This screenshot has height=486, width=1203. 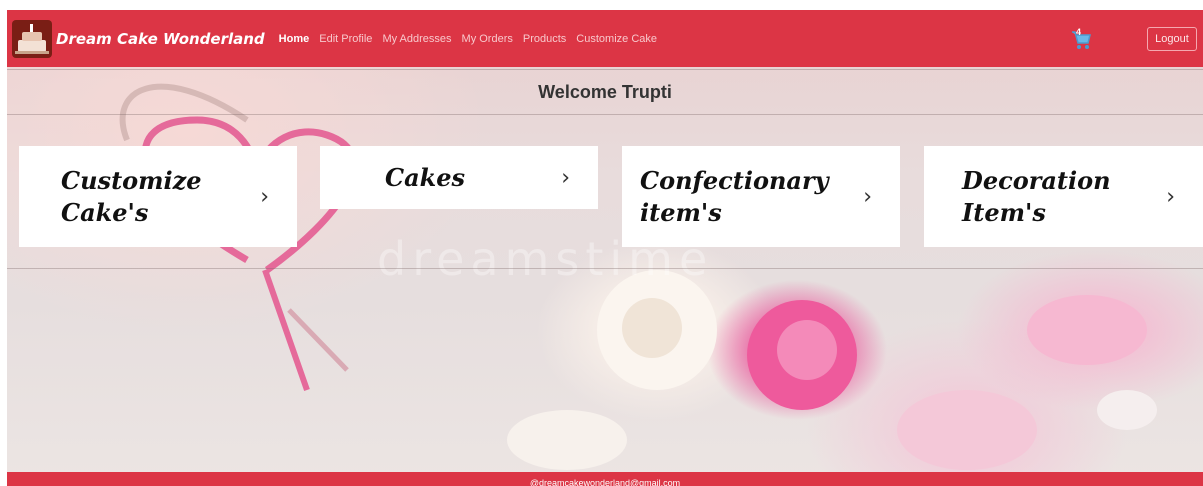 I want to click on card-decoration-items: Decoration Item's ›, so click(x=1063, y=196).